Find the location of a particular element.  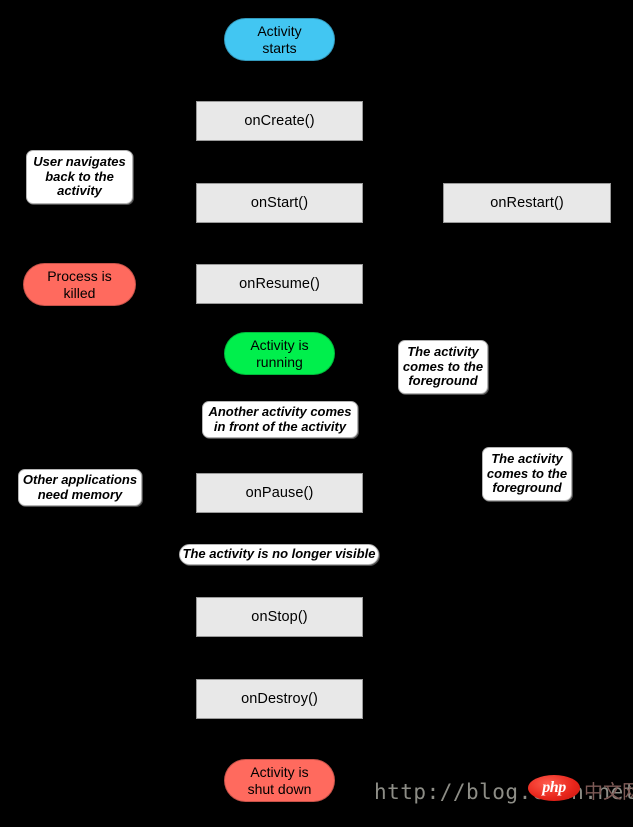

transition-label-no-longer-visible: The activity is no longer visible is located at coordinates (279, 554).